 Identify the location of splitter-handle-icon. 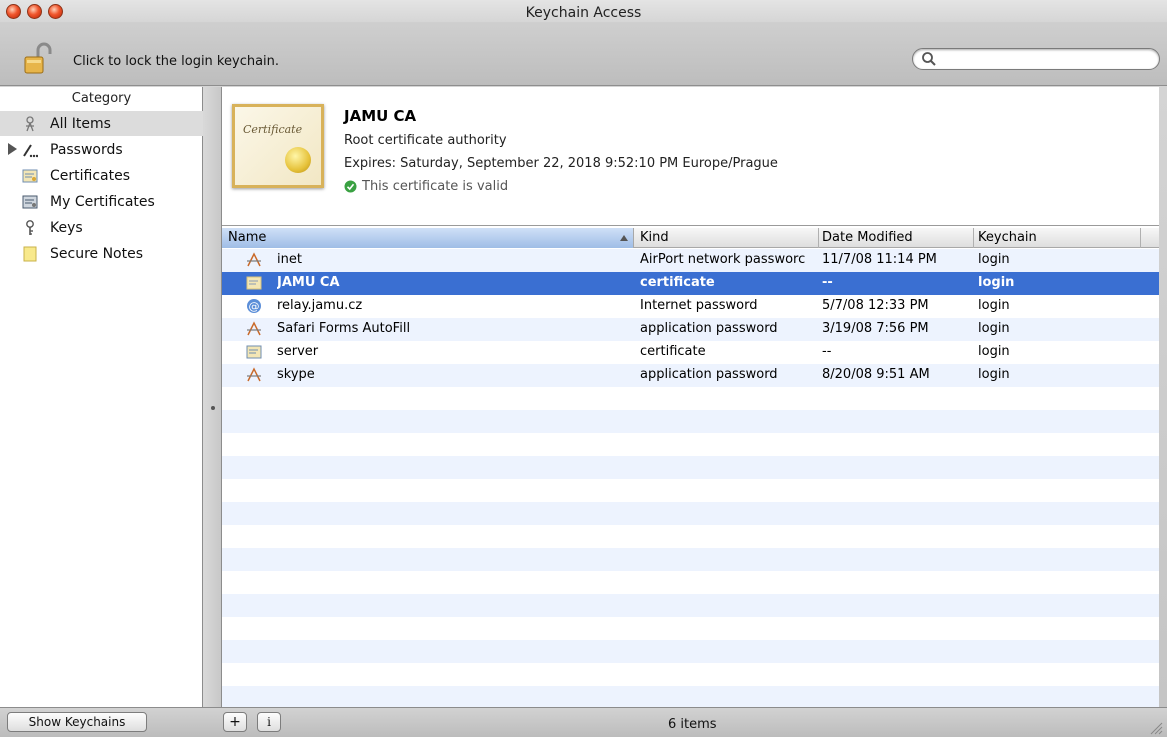
(213, 408).